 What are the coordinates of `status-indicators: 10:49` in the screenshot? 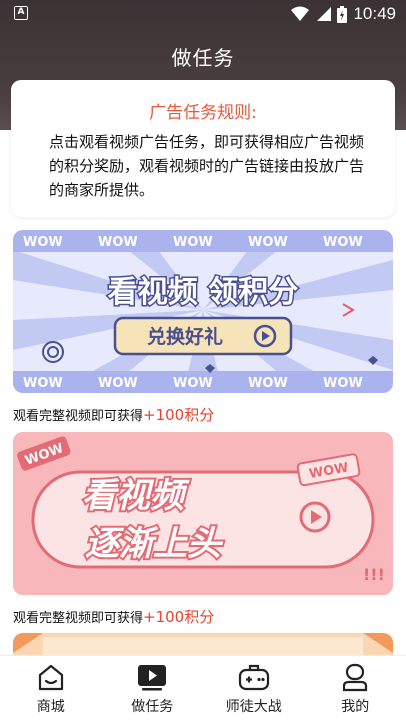 It's located at (343, 14).